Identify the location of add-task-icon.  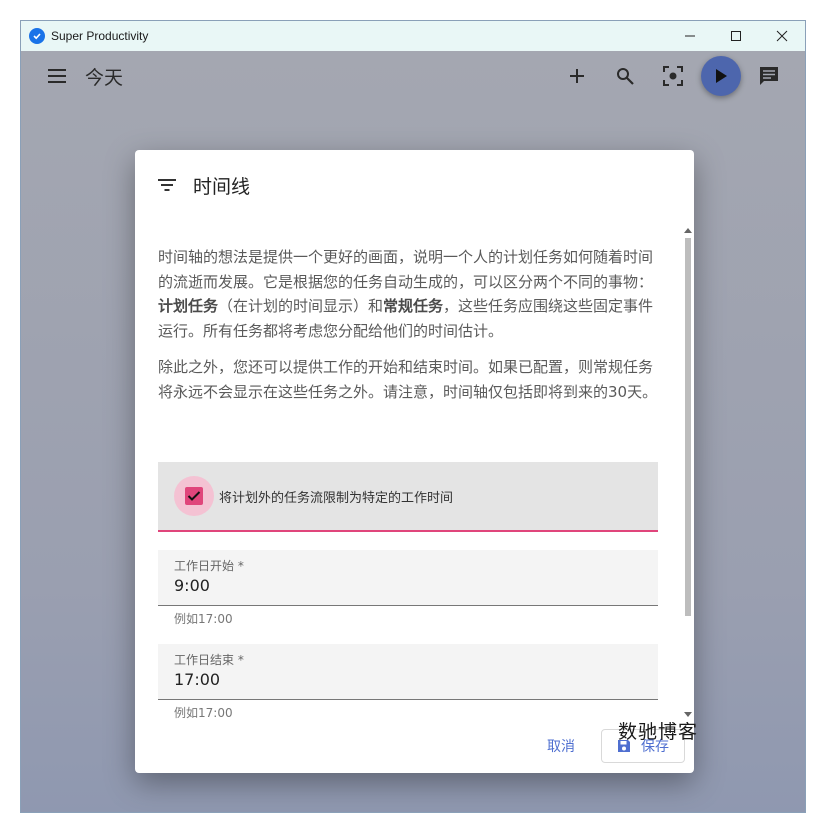
(577, 76).